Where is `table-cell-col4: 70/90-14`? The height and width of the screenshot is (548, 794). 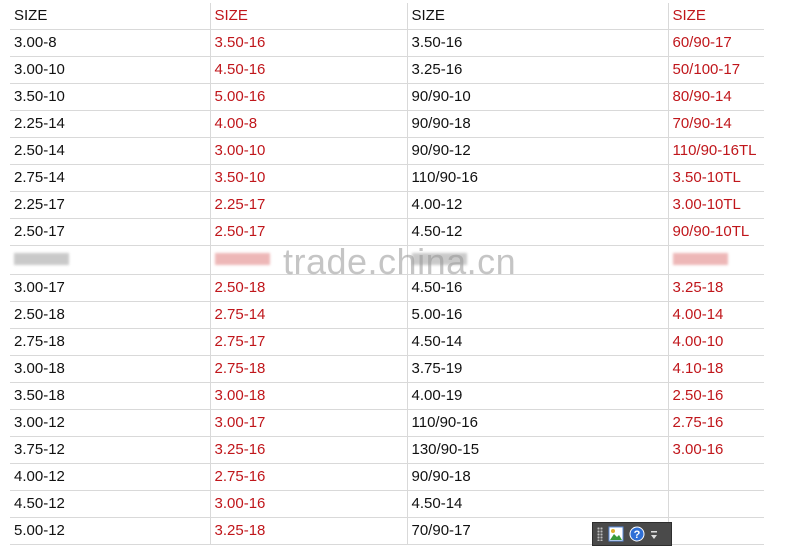 table-cell-col4: 70/90-14 is located at coordinates (716, 124).